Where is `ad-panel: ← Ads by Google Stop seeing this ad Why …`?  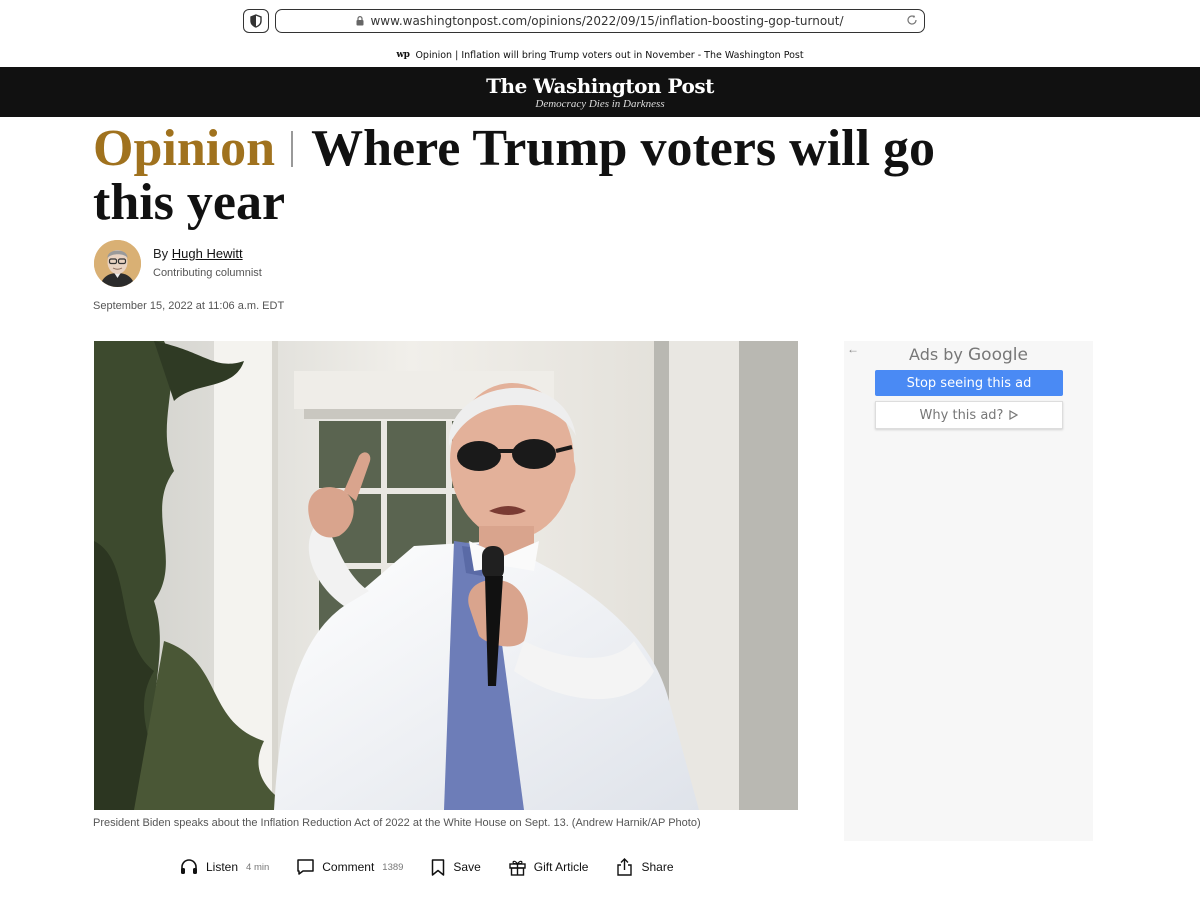 ad-panel: ← Ads by Google Stop seeing this ad Why … is located at coordinates (968, 591).